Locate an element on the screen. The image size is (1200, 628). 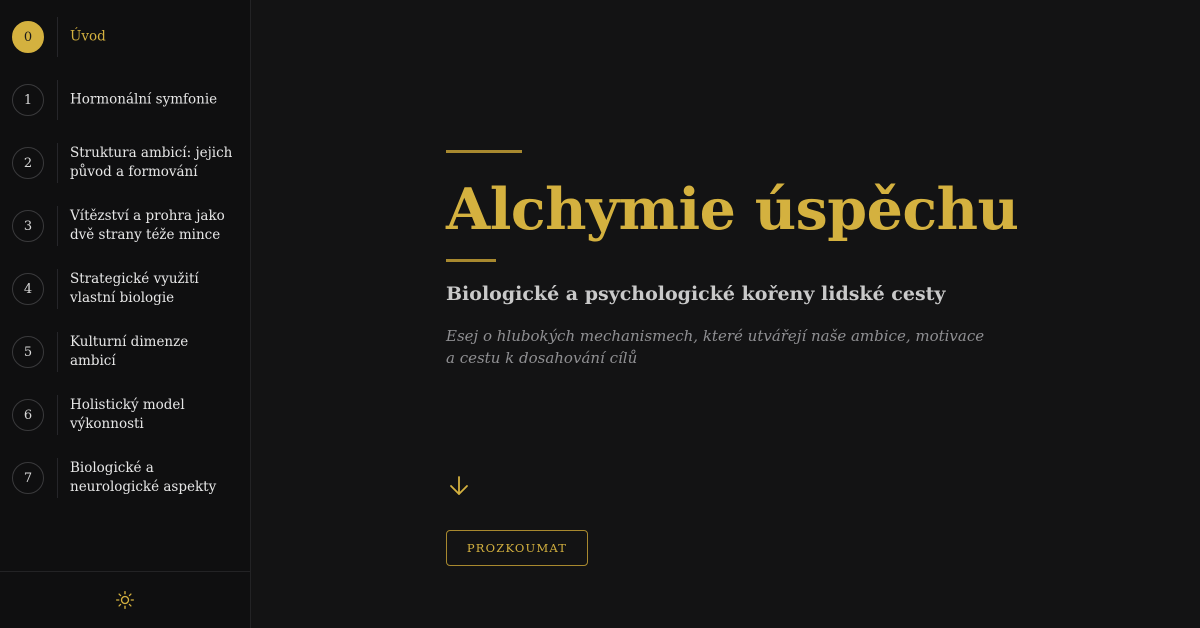
nav-item-label: Úvod is located at coordinates (88, 36).